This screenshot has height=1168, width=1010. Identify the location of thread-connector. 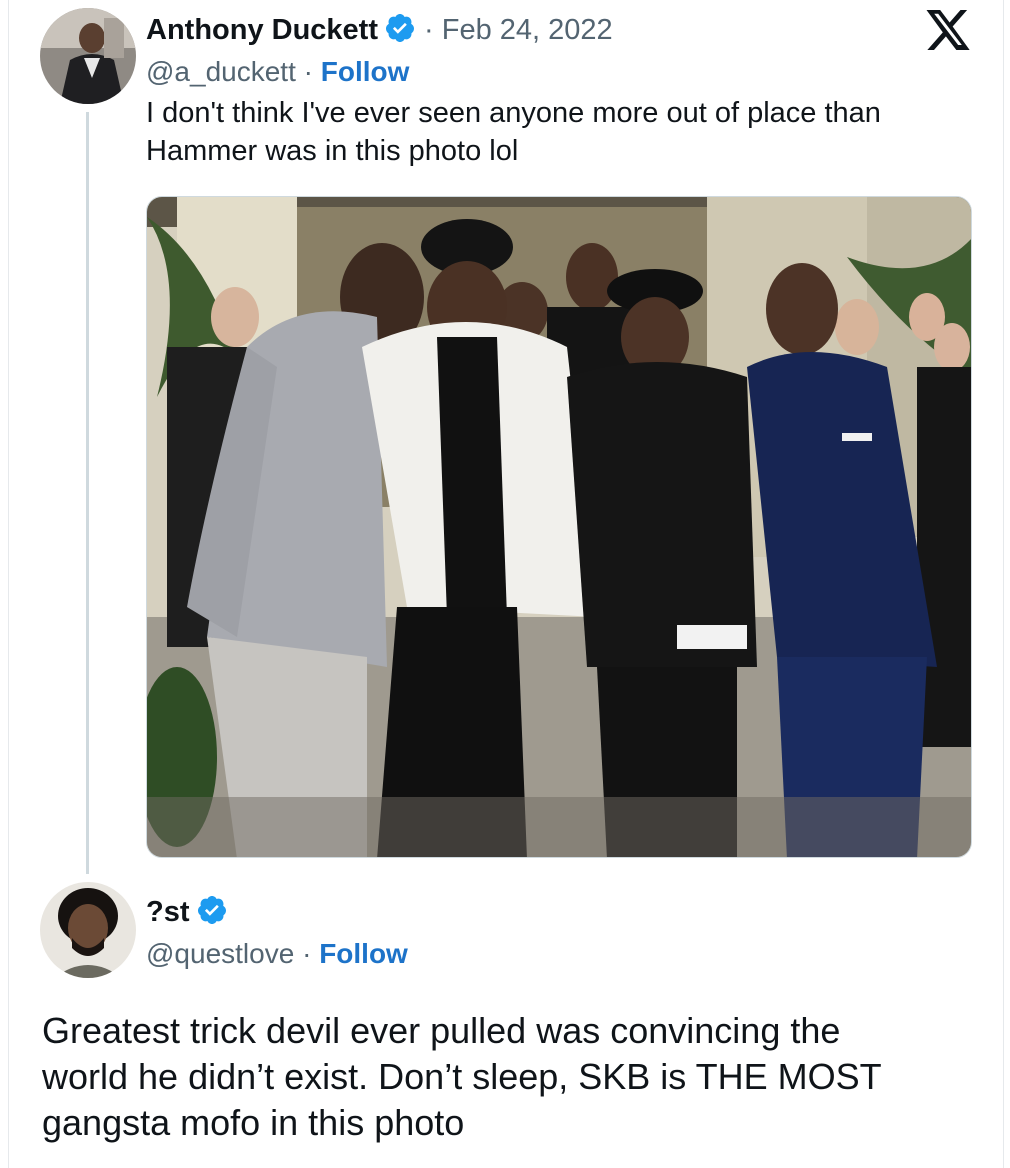
(87, 493).